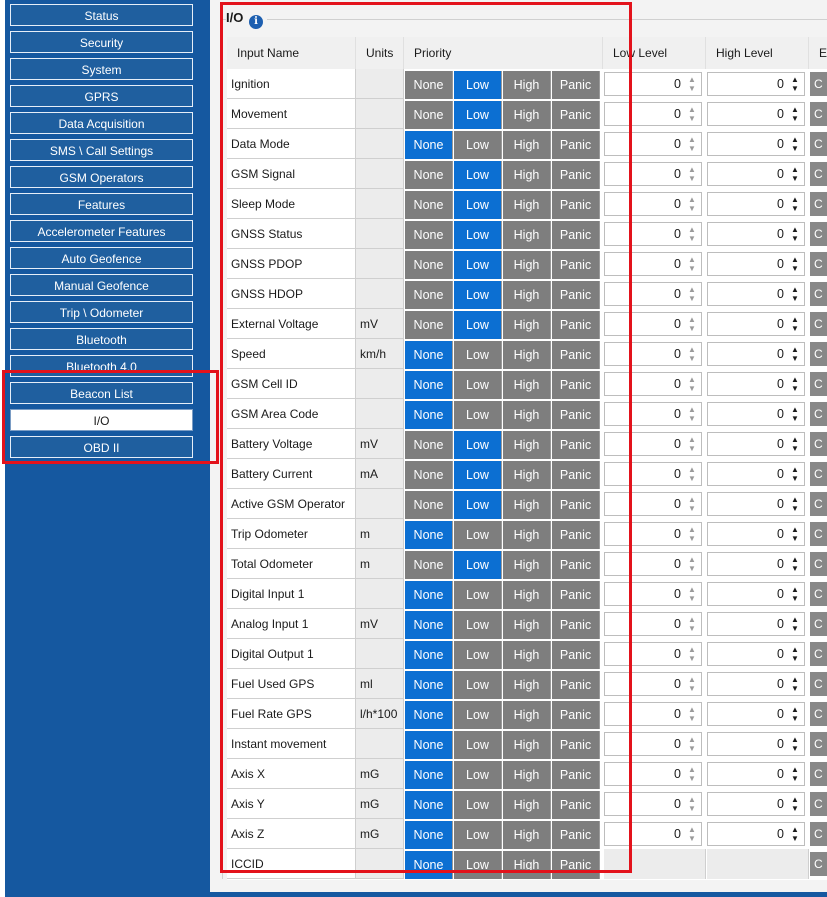  What do you see at coordinates (654, 53) in the screenshot?
I see `header-low-level: Low Level` at bounding box center [654, 53].